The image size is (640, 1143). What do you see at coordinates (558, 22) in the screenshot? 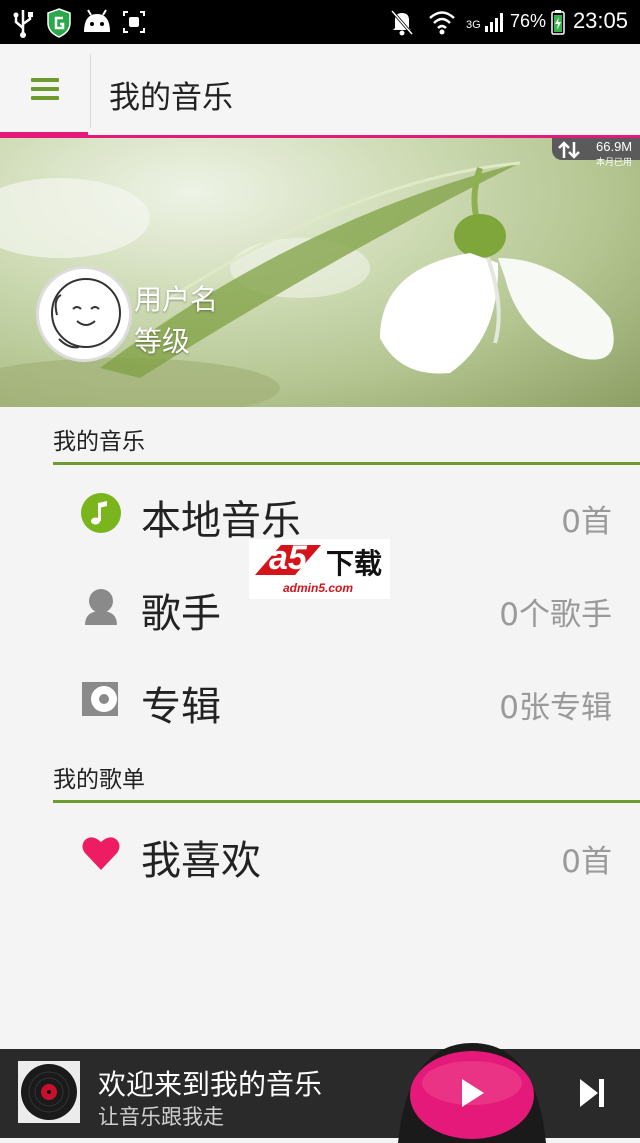
I see `battery-icon` at bounding box center [558, 22].